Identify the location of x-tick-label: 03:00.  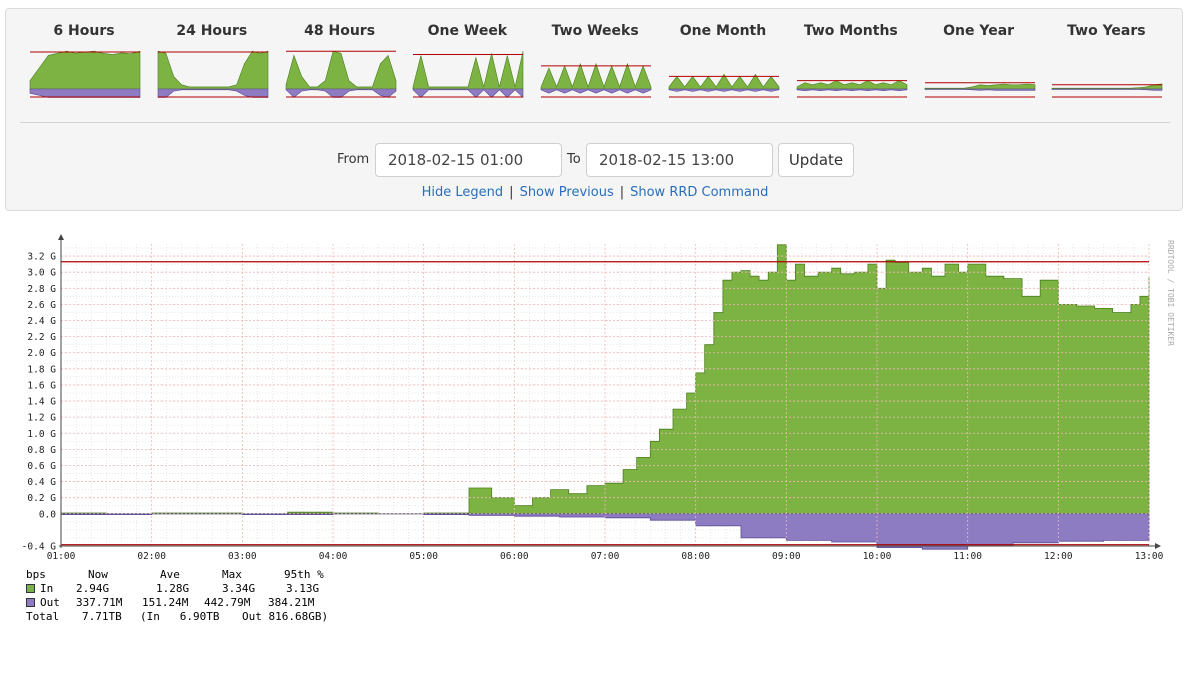
(242, 556).